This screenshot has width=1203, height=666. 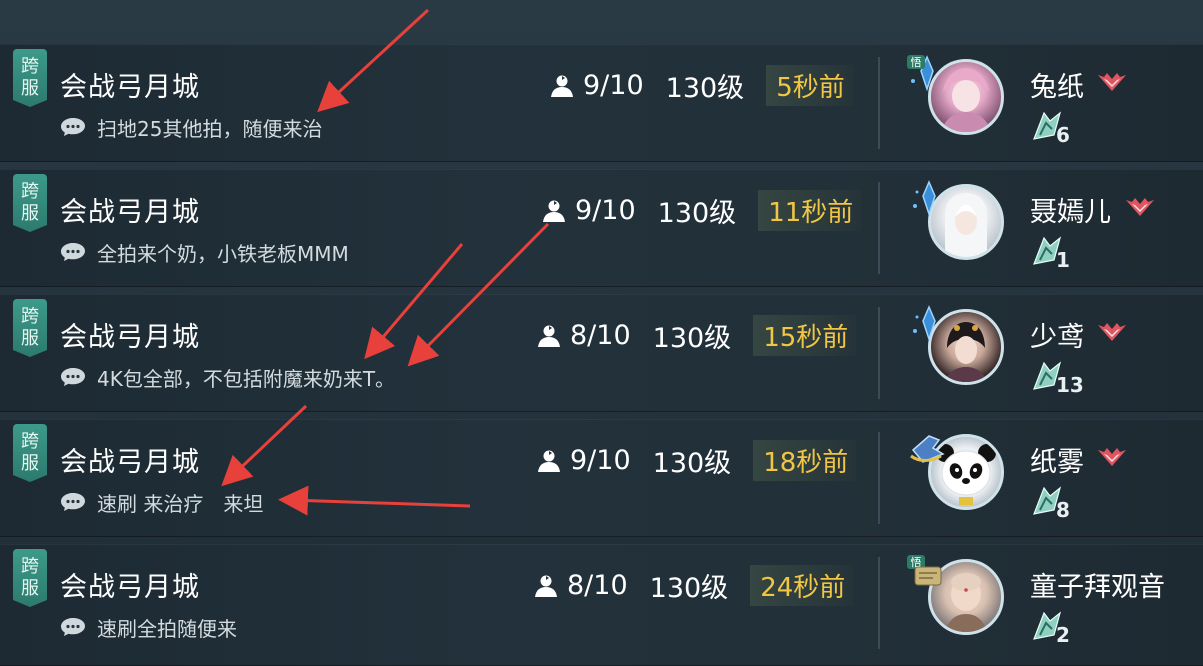 I want to click on team-stats: 8/10 130级 15秒前, so click(x=696, y=335).